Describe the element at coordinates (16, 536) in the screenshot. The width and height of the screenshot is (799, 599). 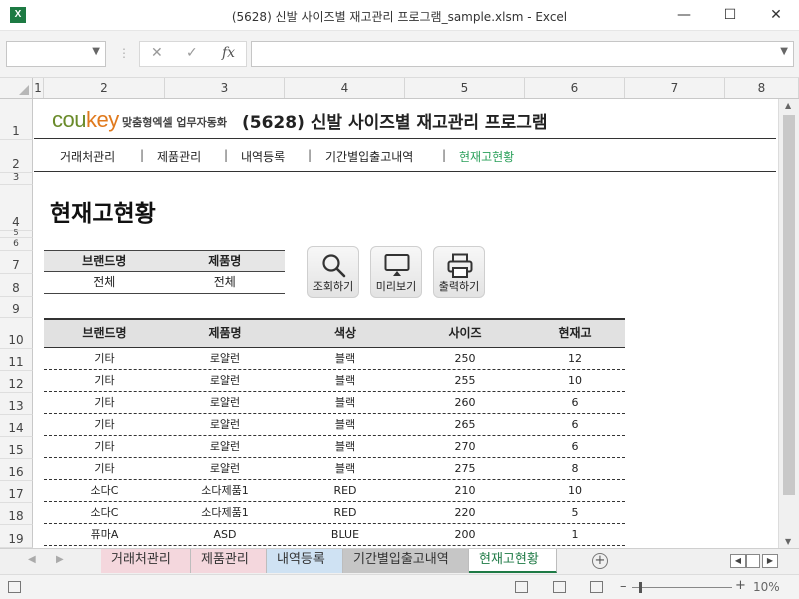
I see `row-header: 19` at that location.